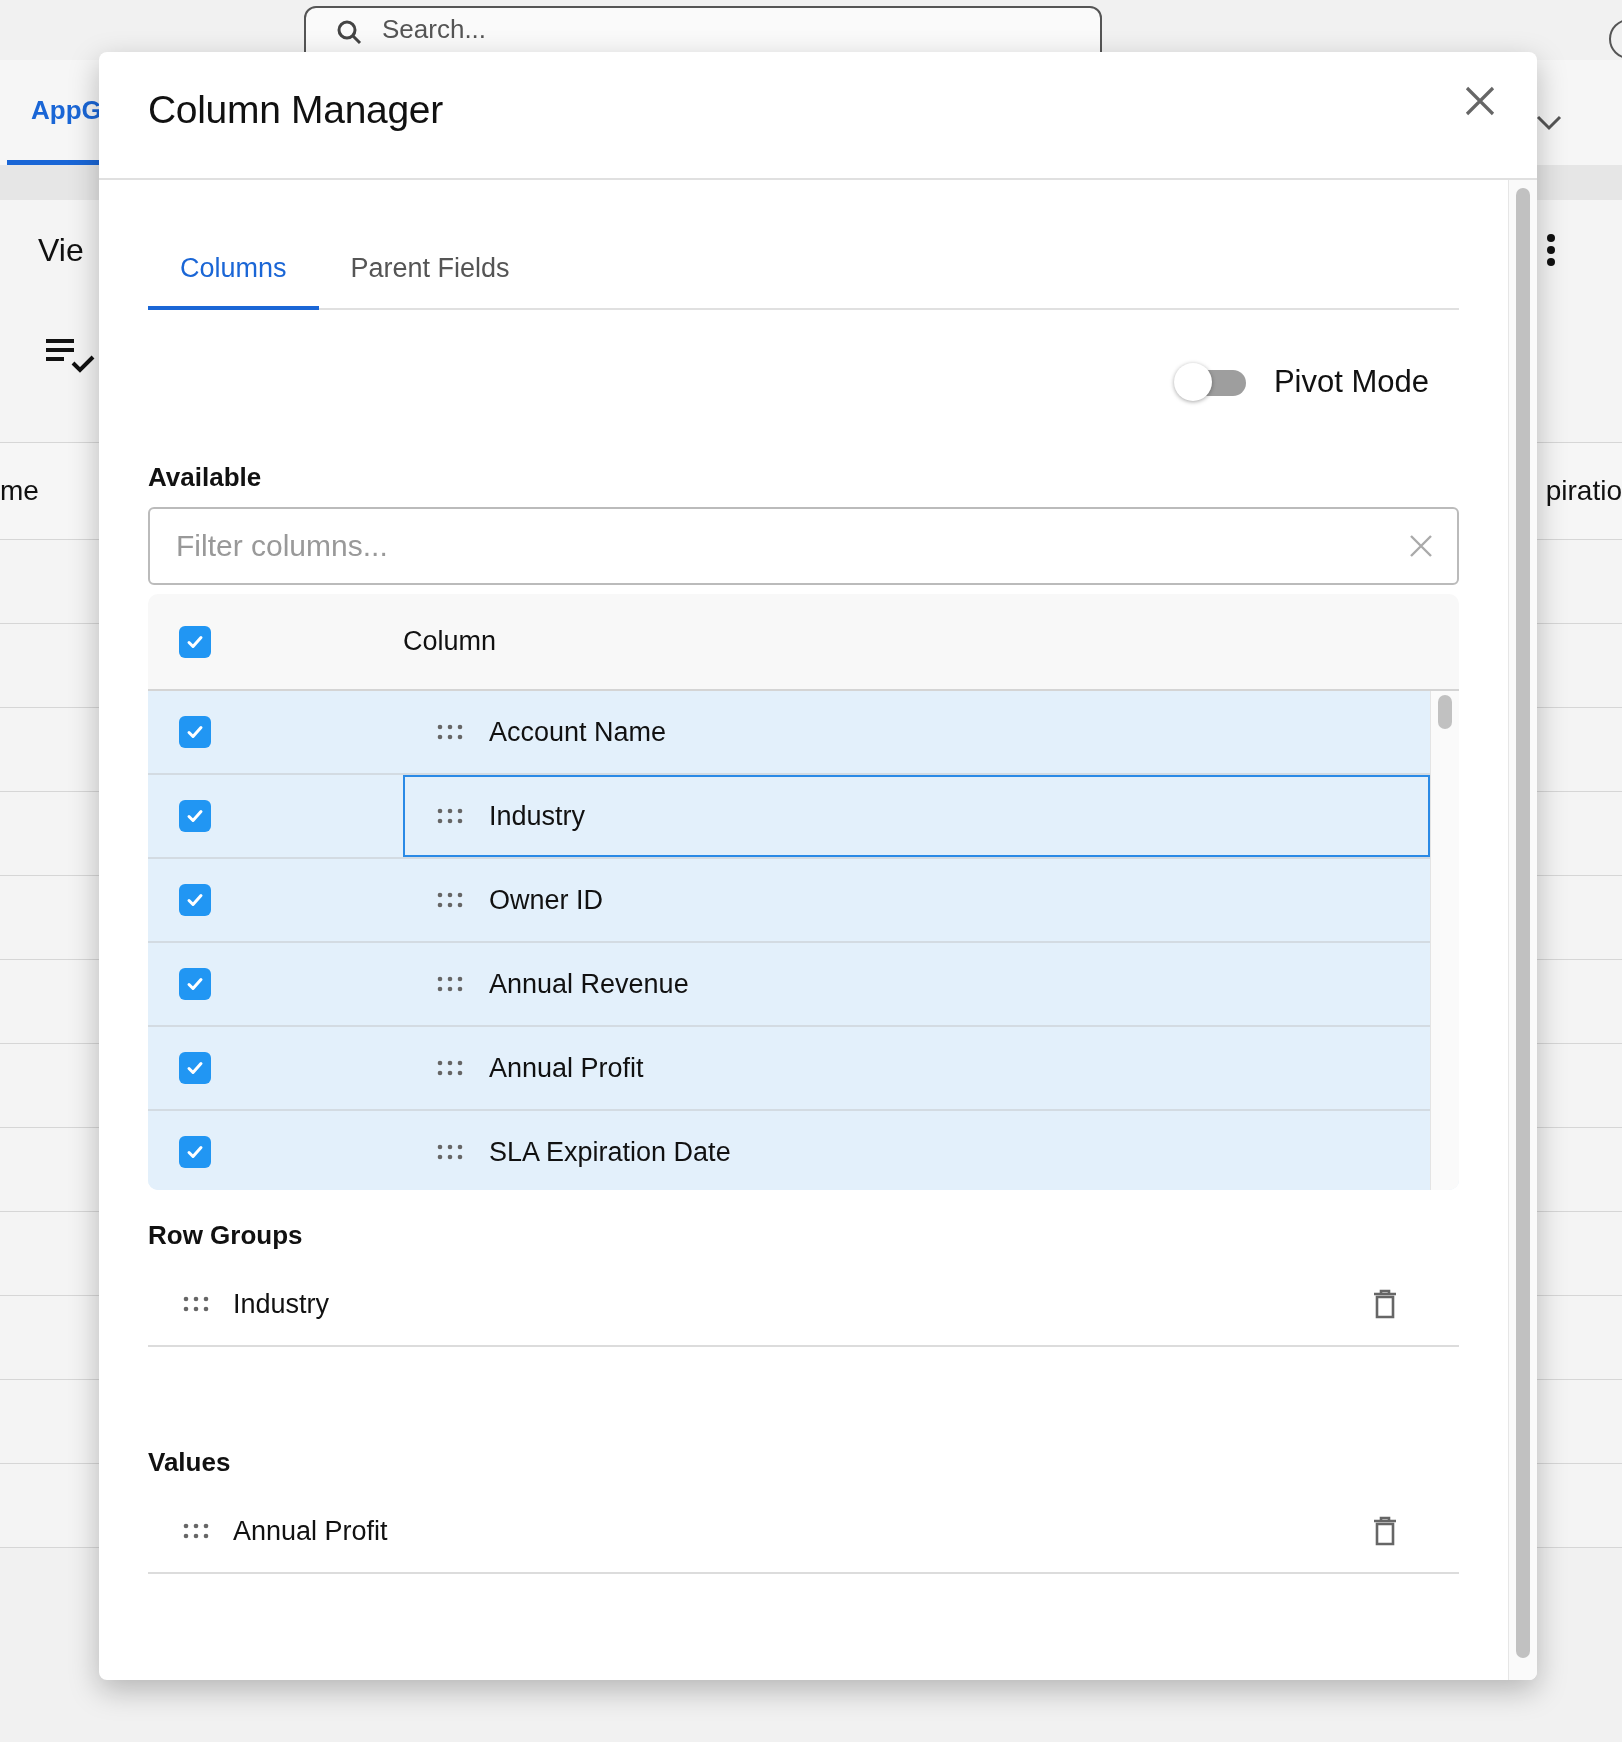 This screenshot has width=1622, height=1742. What do you see at coordinates (537, 816) in the screenshot?
I see `column-name: Industry` at bounding box center [537, 816].